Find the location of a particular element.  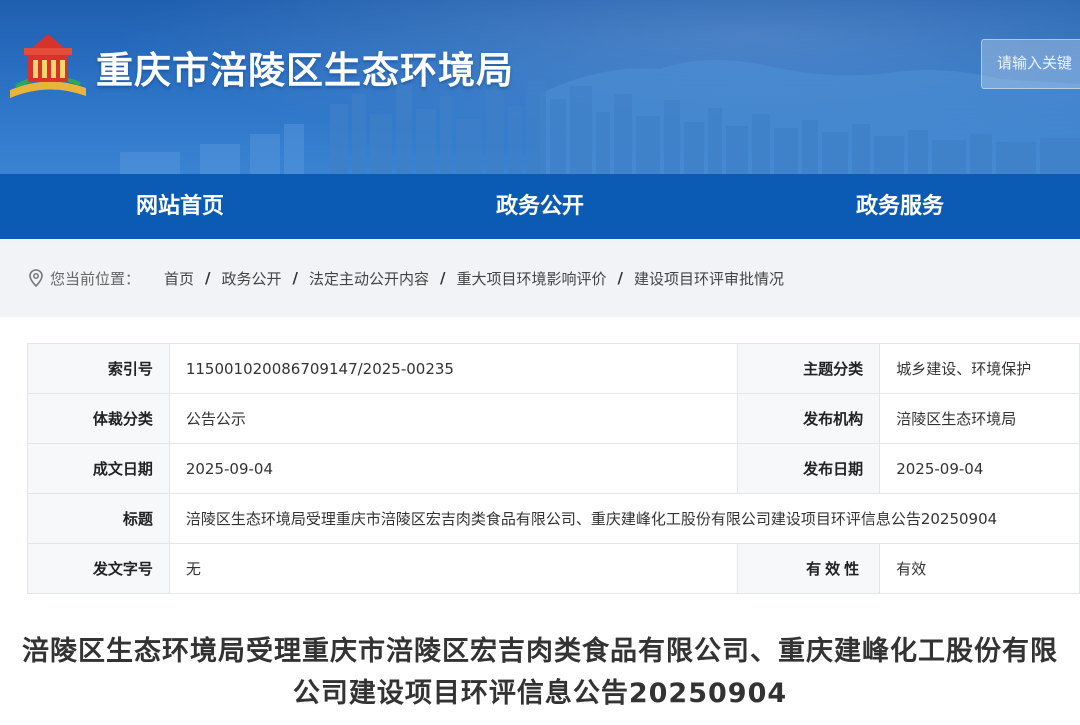

index-number-label: 索引号 is located at coordinates (98, 368).